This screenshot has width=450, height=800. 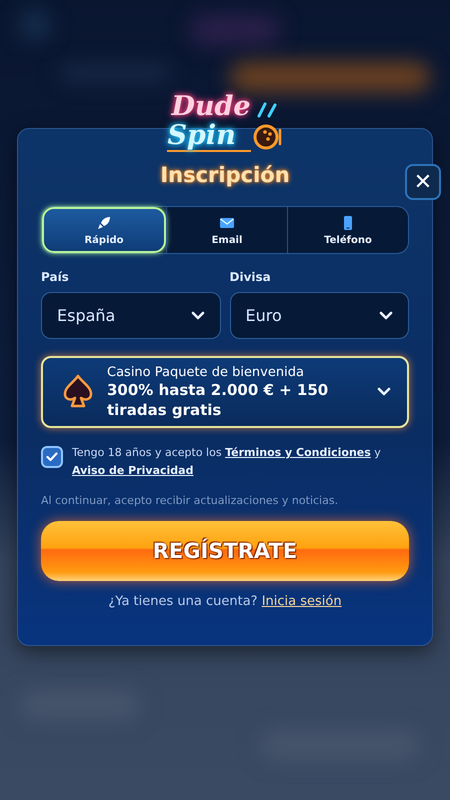 I want to click on tab: Teléfono, so click(x=347, y=230).